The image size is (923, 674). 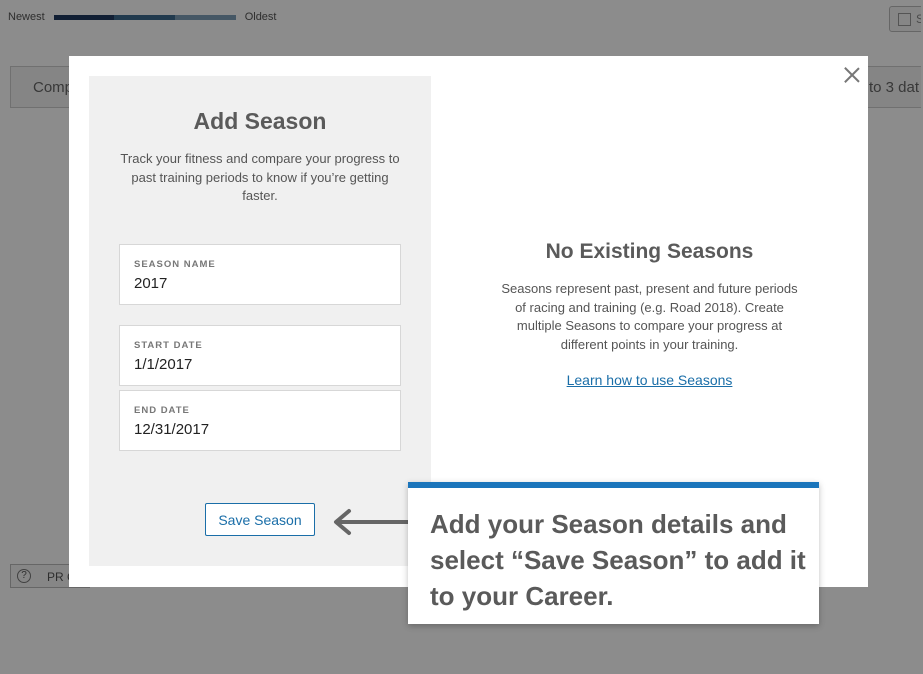 What do you see at coordinates (649, 251) in the screenshot?
I see `empty-state-title: No Existing Seasons` at bounding box center [649, 251].